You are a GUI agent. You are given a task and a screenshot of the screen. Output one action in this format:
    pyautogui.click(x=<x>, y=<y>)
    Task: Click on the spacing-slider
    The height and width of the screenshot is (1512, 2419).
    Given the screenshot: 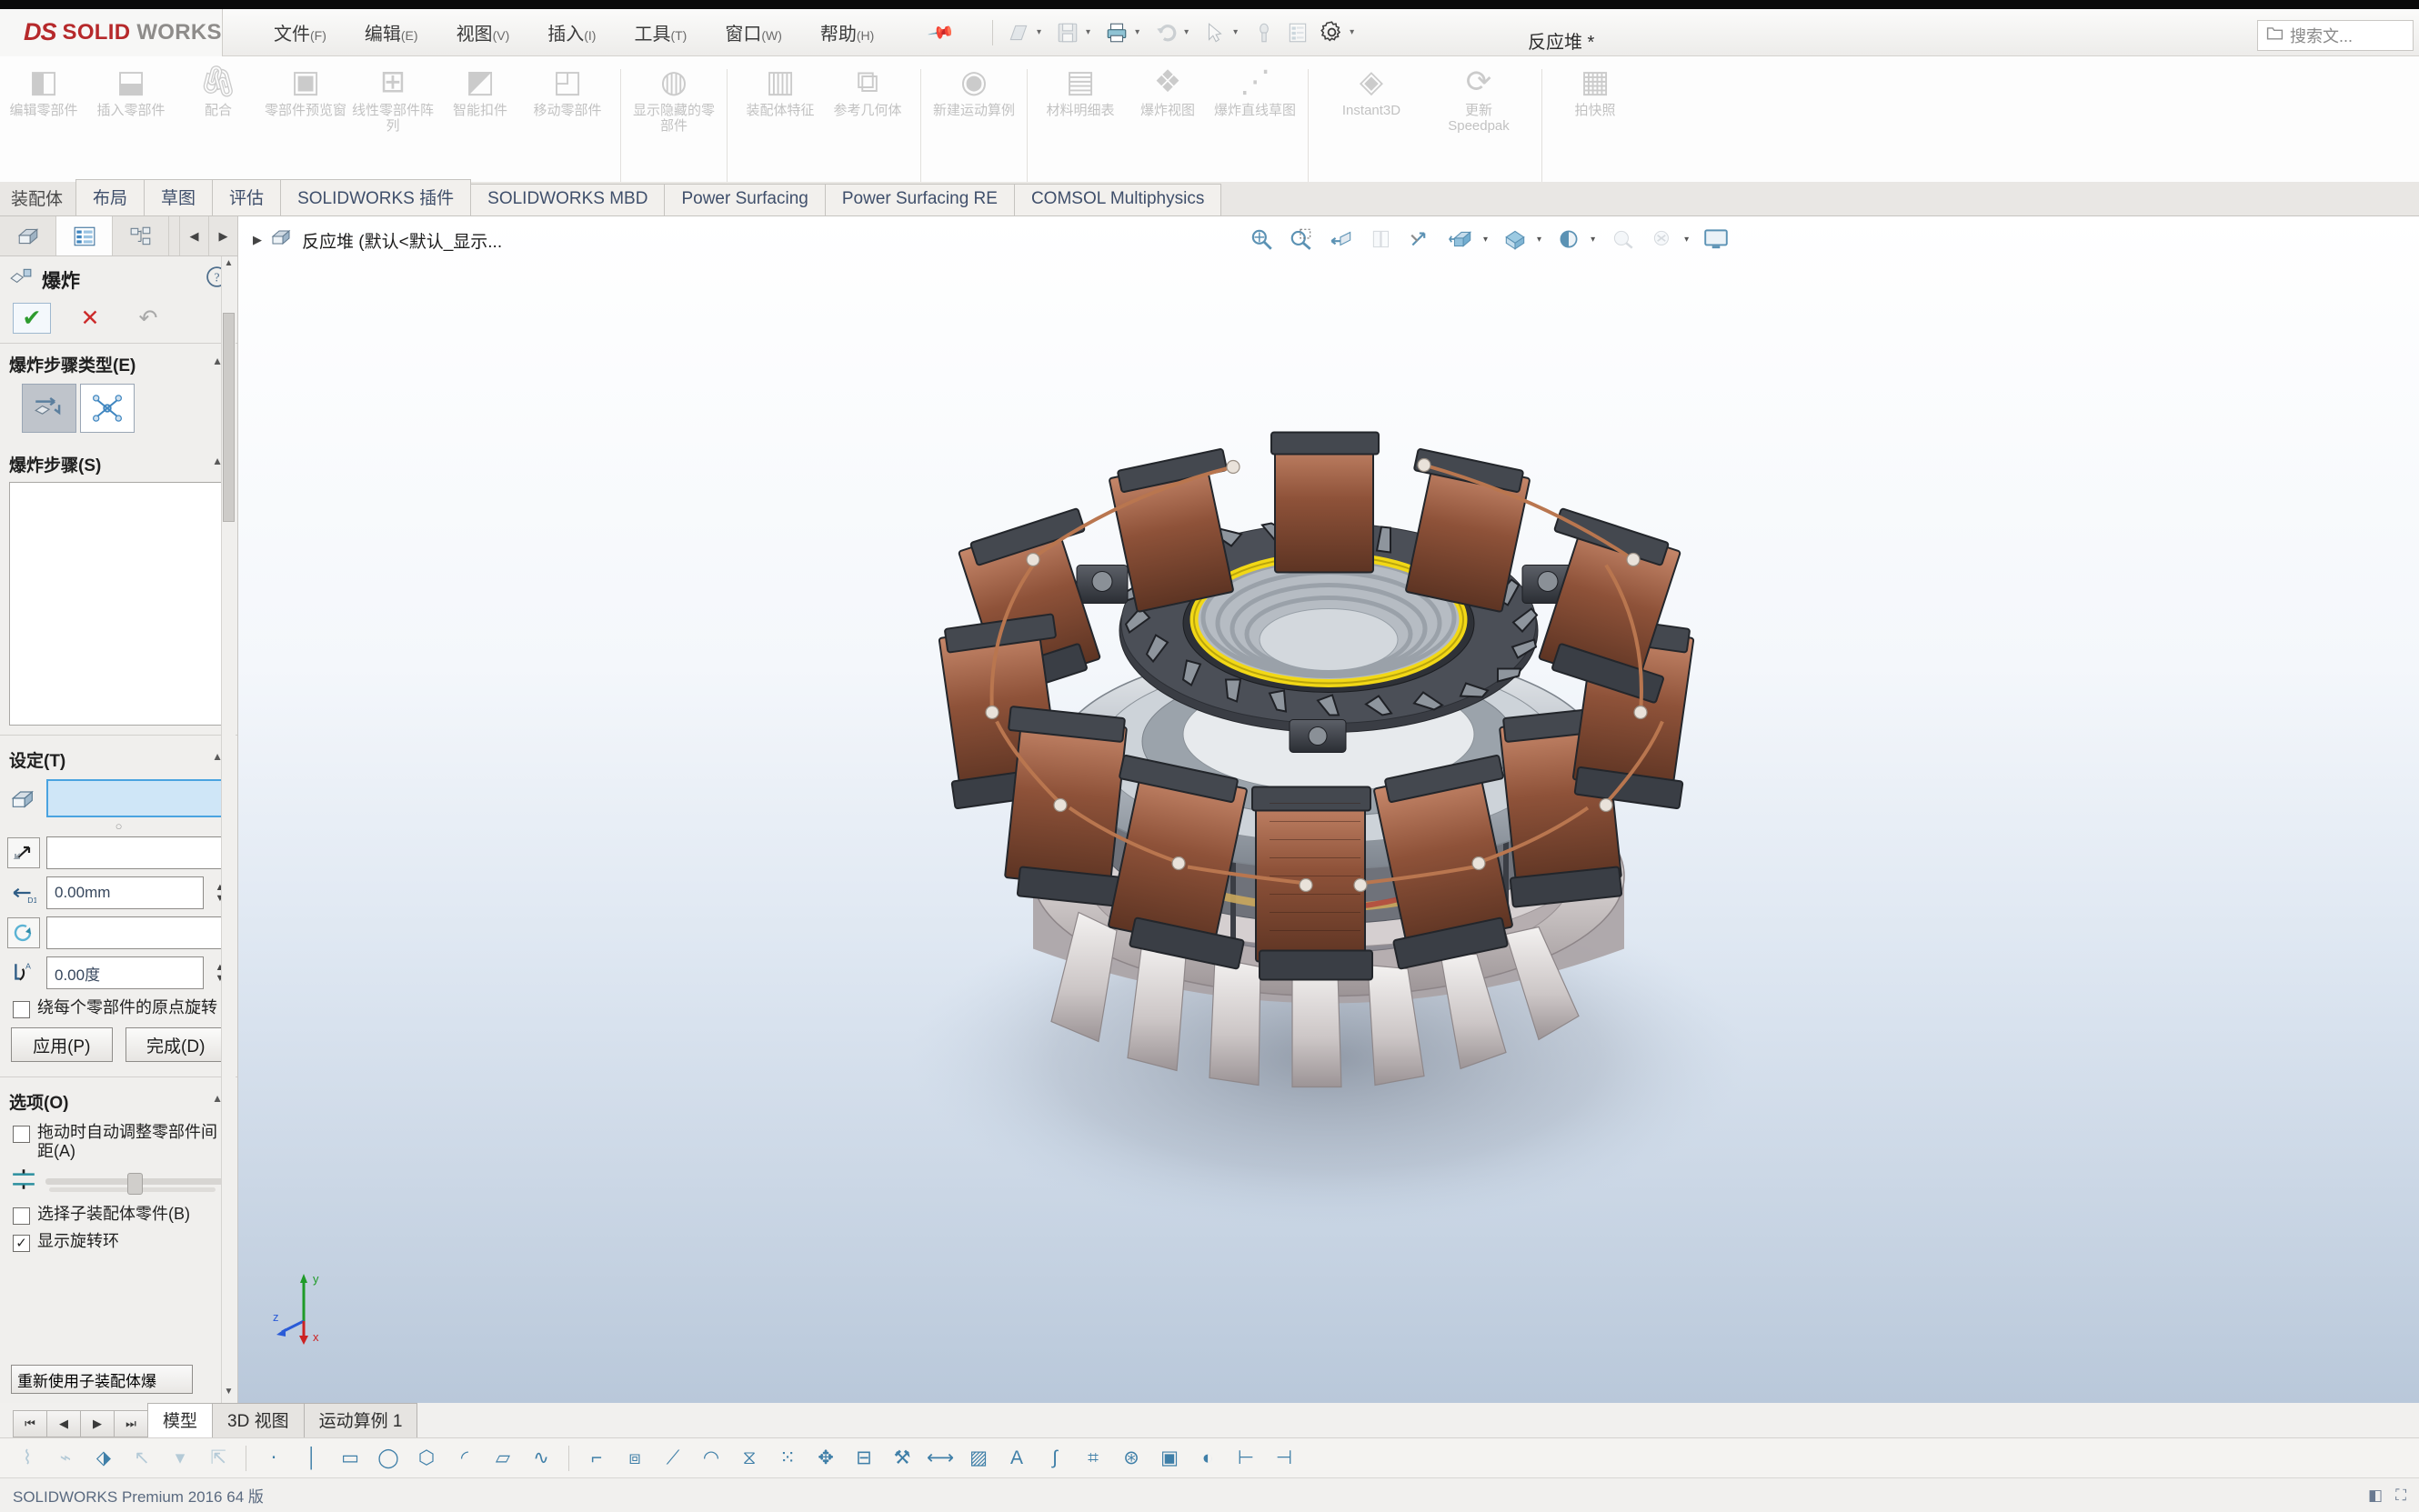 What is the action you would take?
    pyautogui.click(x=135, y=1183)
    